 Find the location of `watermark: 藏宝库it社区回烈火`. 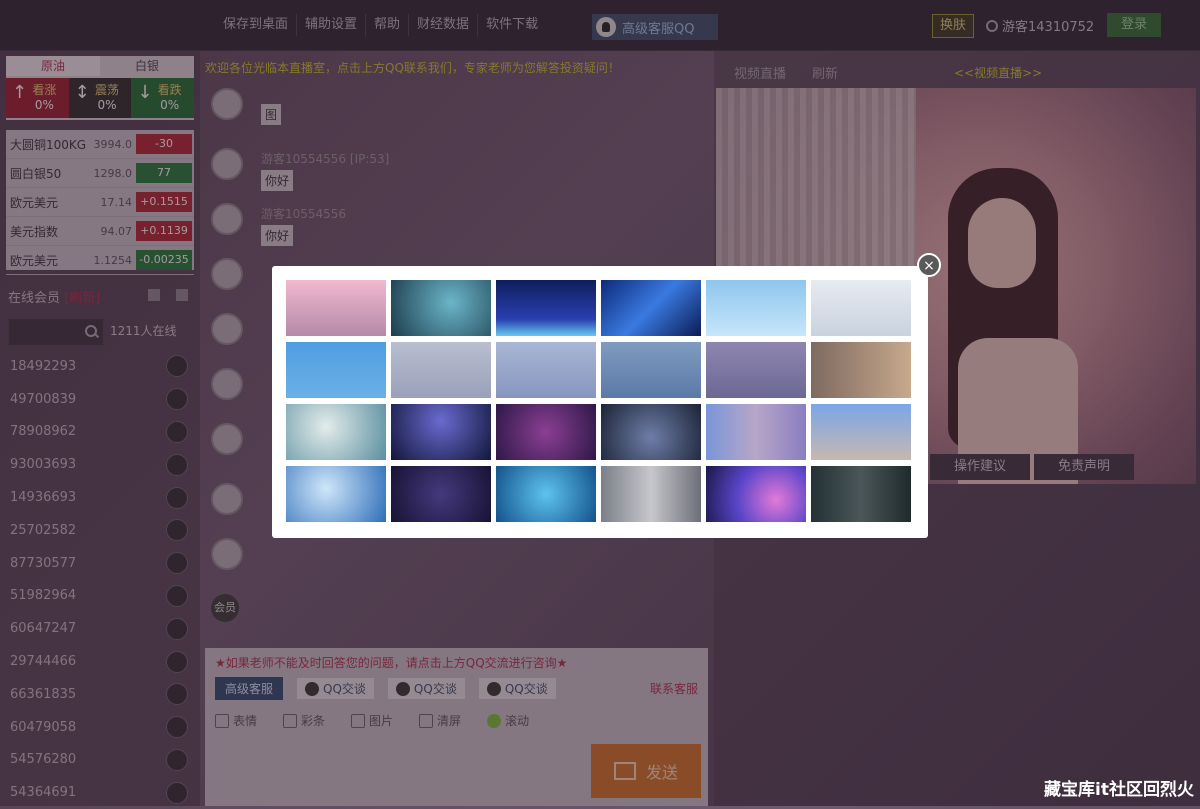

watermark: 藏宝库it社区回烈火 is located at coordinates (1119, 790).